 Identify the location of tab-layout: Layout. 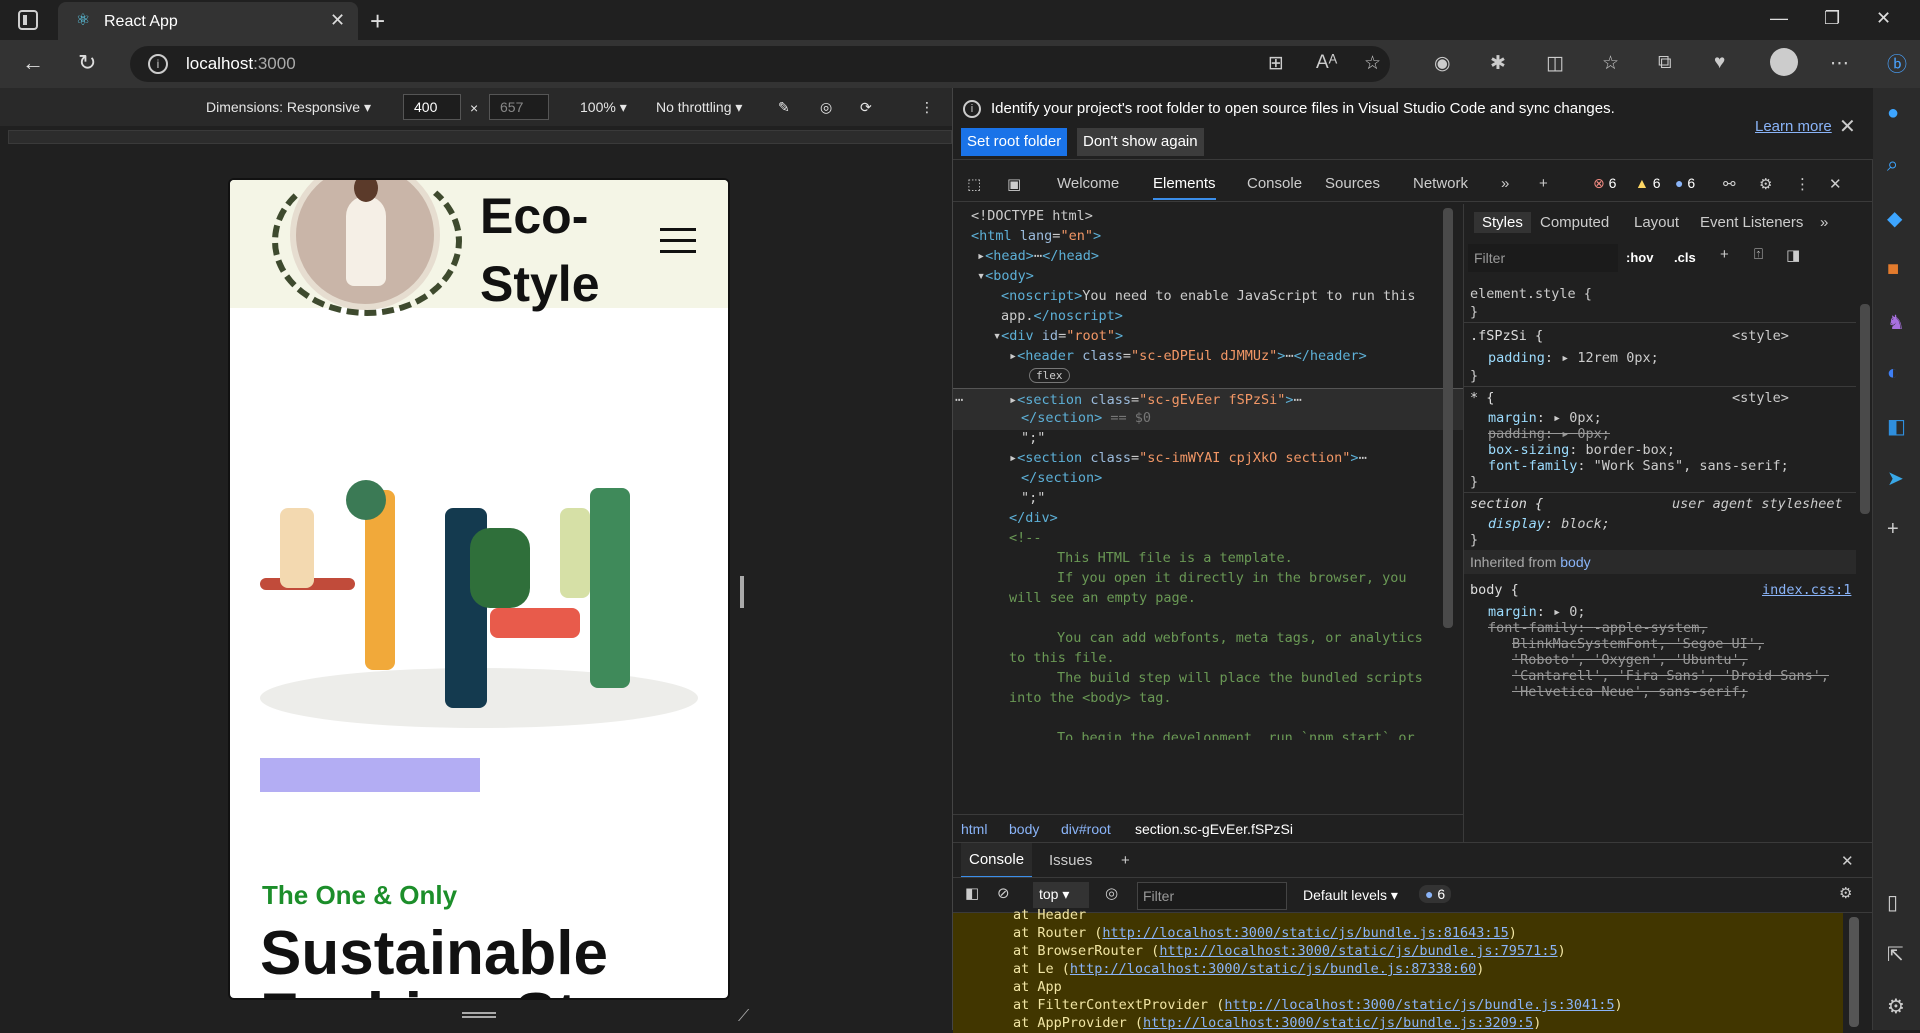
(1656, 222).